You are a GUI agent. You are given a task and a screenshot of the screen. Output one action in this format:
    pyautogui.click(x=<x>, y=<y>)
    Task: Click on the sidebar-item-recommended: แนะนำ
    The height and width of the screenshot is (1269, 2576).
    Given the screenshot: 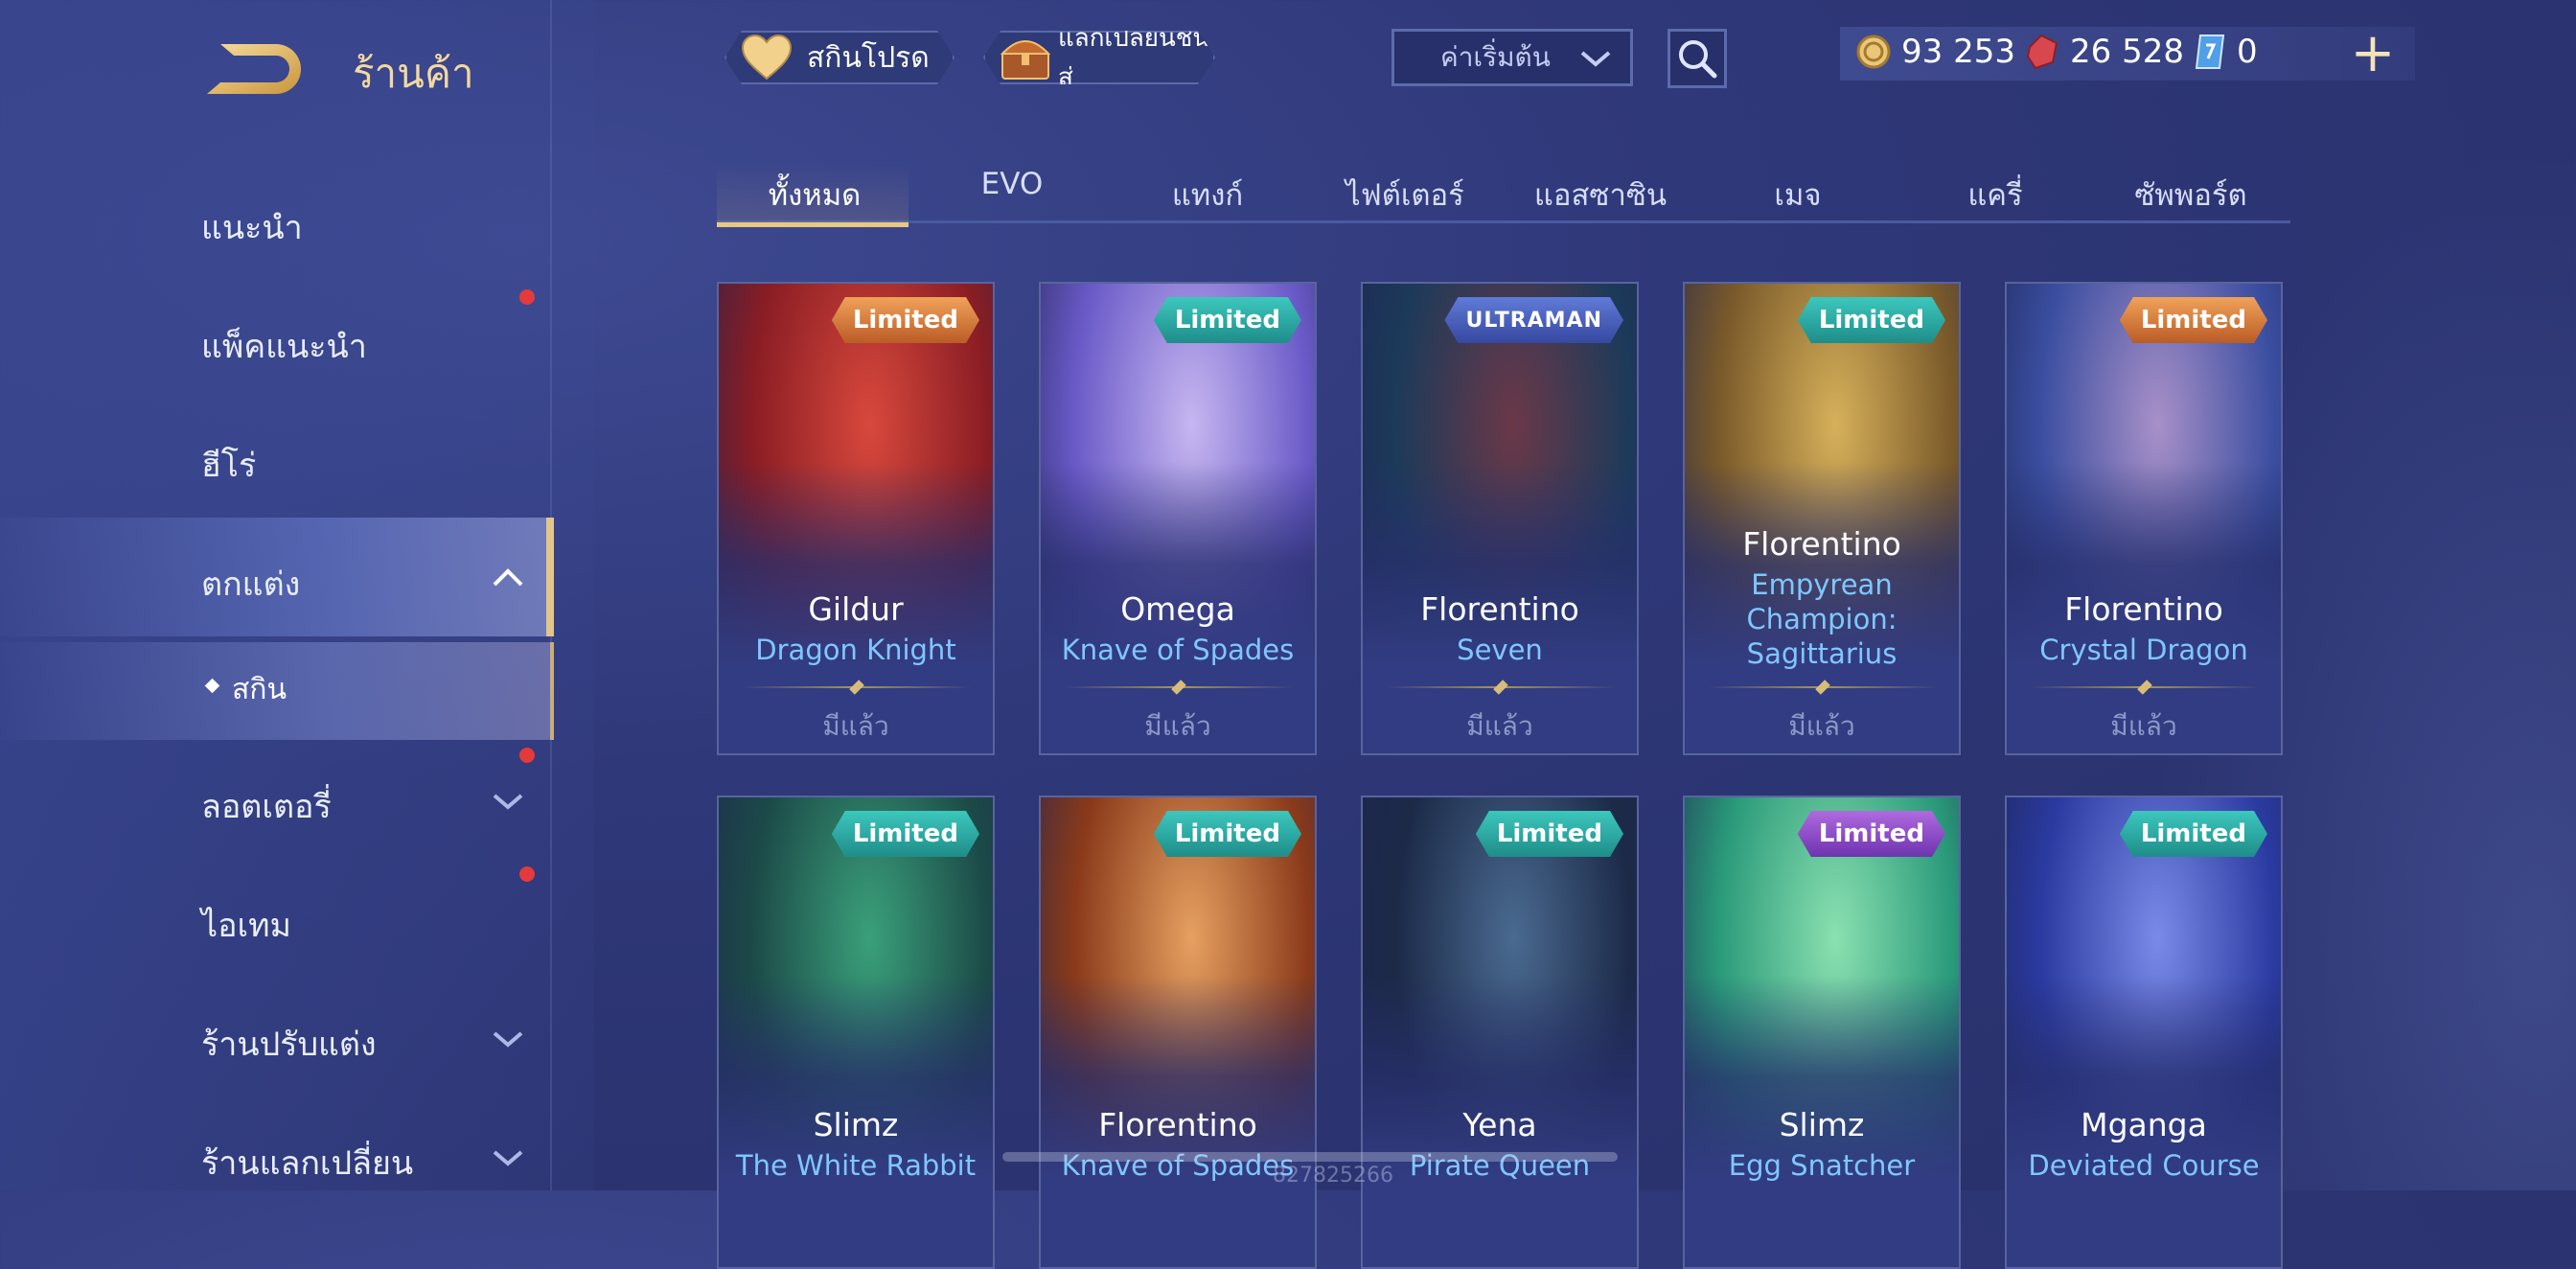 What is the action you would take?
    pyautogui.click(x=277, y=221)
    